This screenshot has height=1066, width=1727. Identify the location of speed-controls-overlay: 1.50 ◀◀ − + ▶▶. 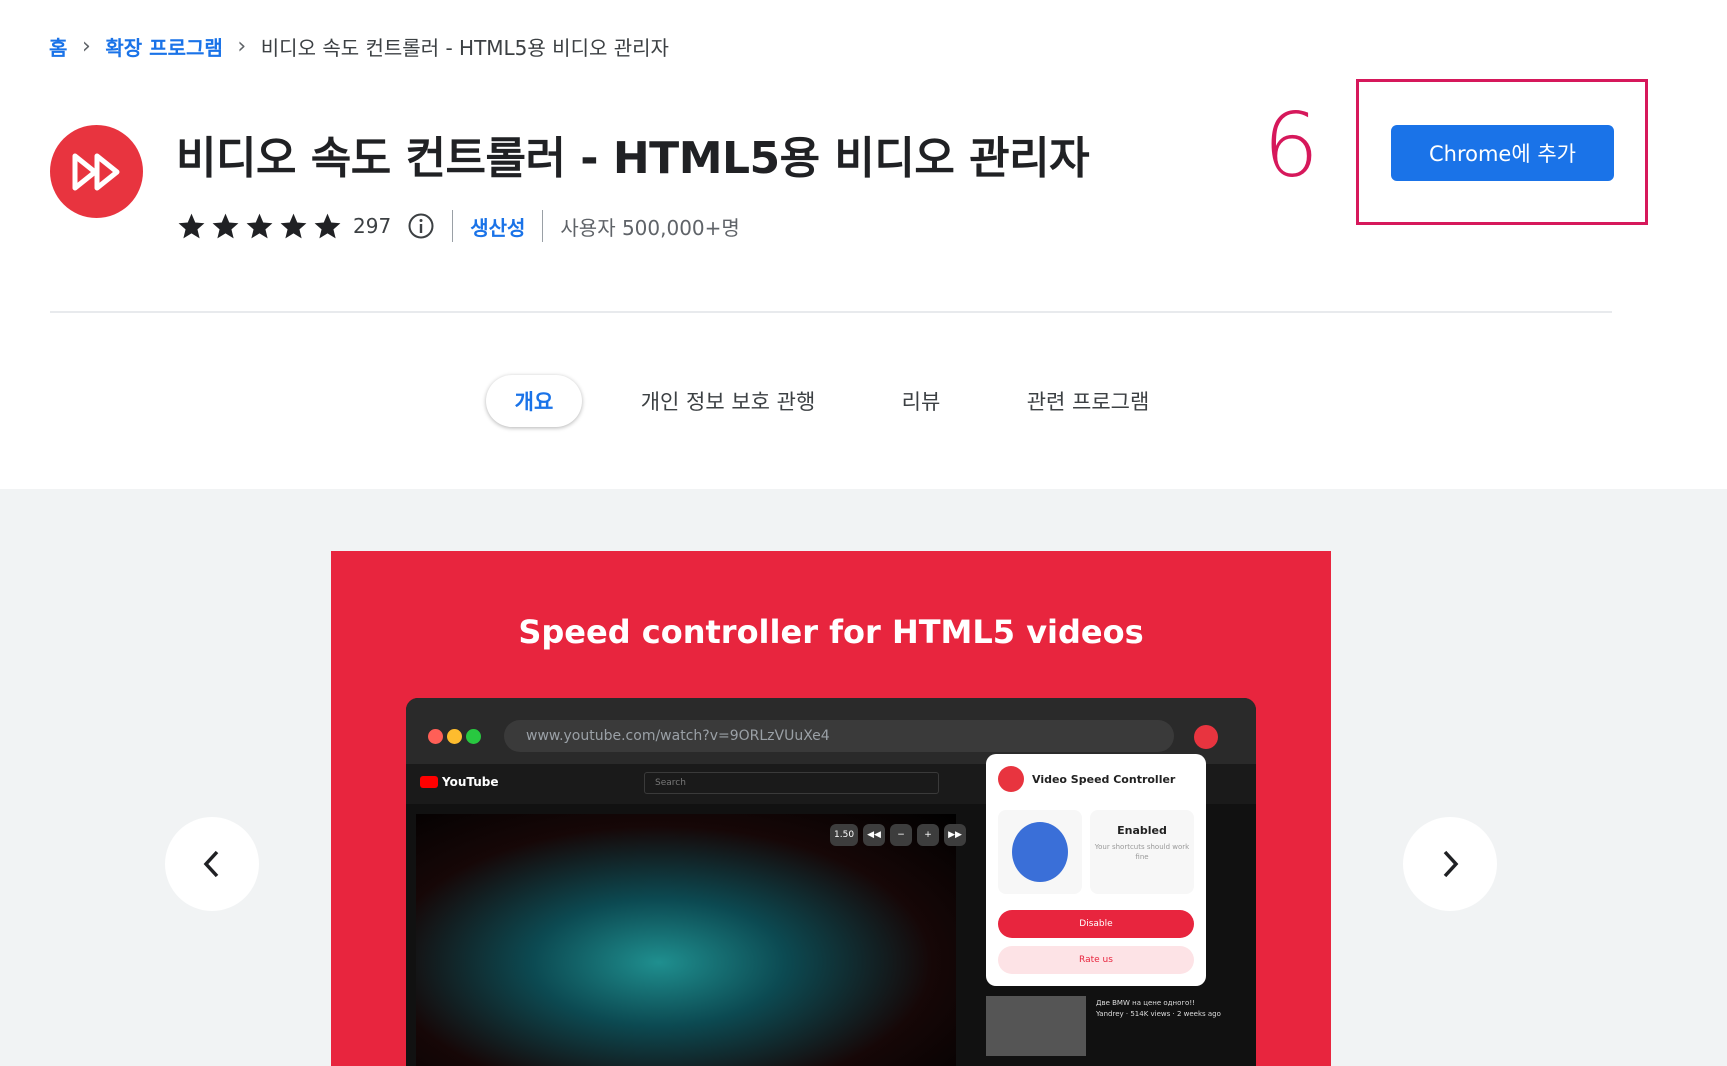
(898, 835).